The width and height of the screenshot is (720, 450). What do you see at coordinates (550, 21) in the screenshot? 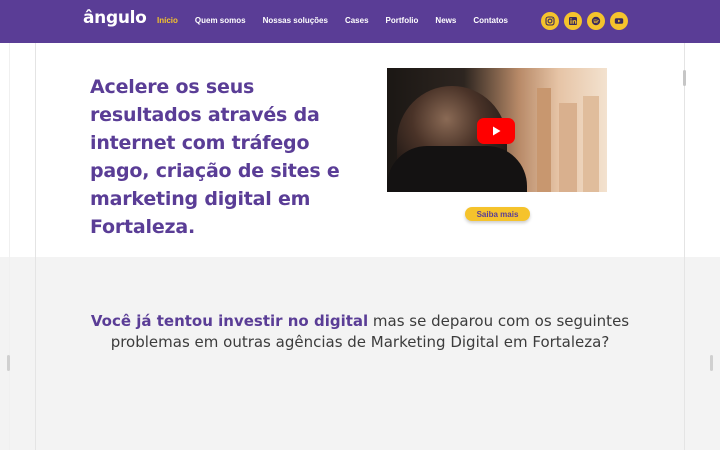
I see `instagram-icon` at bounding box center [550, 21].